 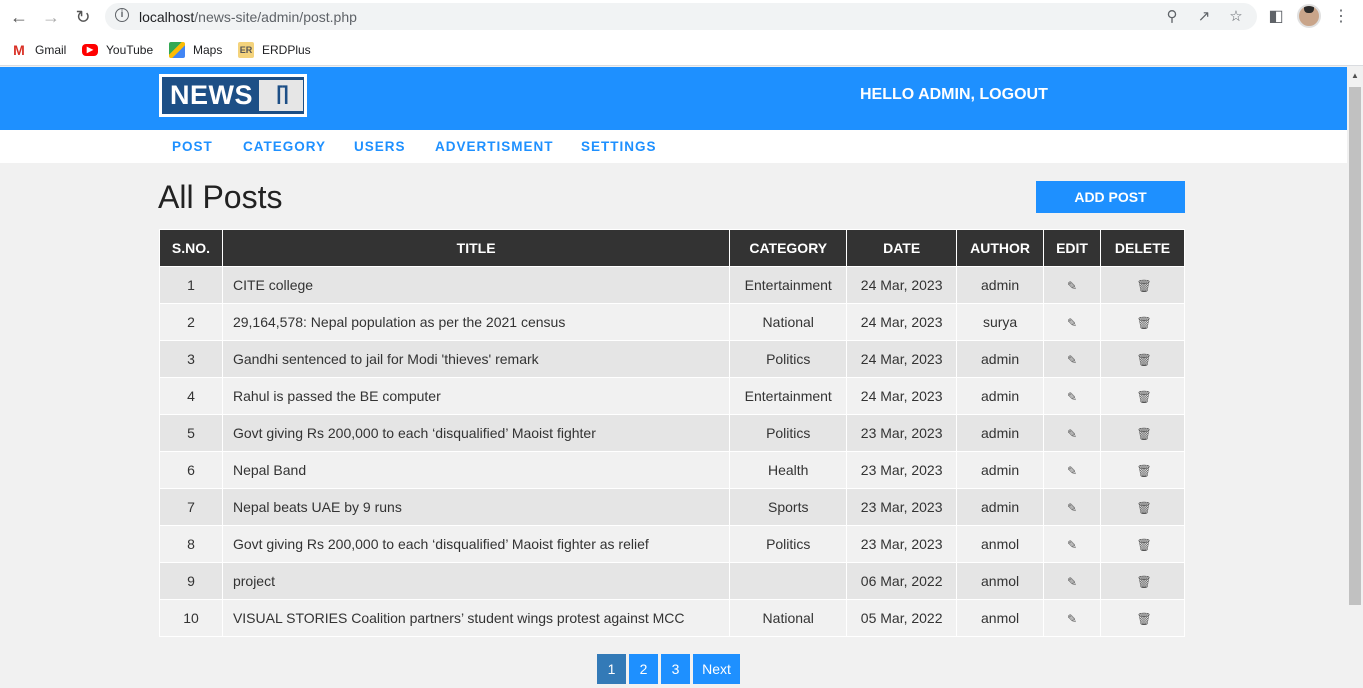 I want to click on cell-category: Politics, so click(x=788, y=433).